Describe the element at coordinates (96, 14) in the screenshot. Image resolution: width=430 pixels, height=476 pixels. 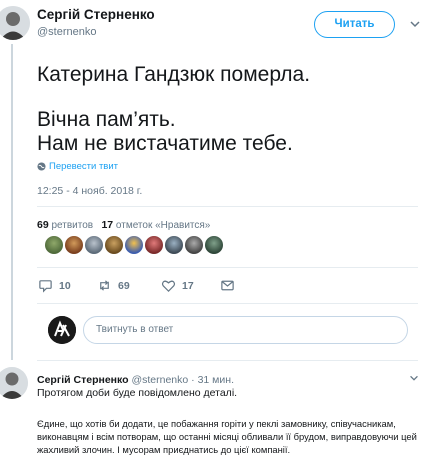
I see `author-name: Сергій Стерненко` at that location.